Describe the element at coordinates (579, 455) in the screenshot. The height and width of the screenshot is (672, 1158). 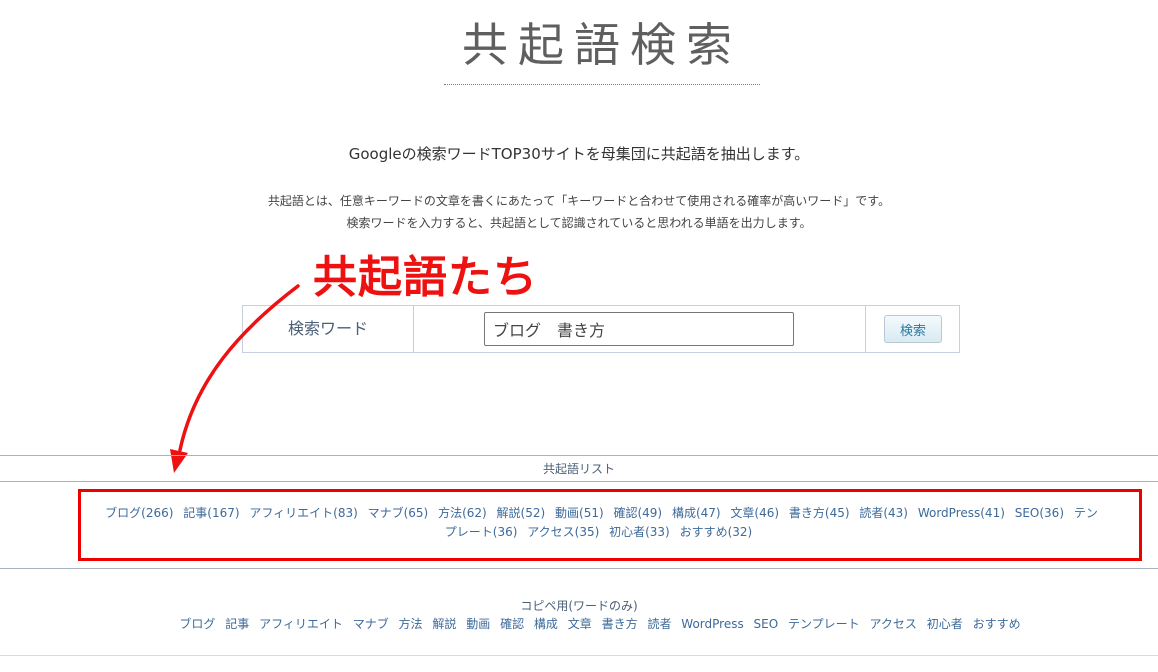
I see `divider-top` at that location.